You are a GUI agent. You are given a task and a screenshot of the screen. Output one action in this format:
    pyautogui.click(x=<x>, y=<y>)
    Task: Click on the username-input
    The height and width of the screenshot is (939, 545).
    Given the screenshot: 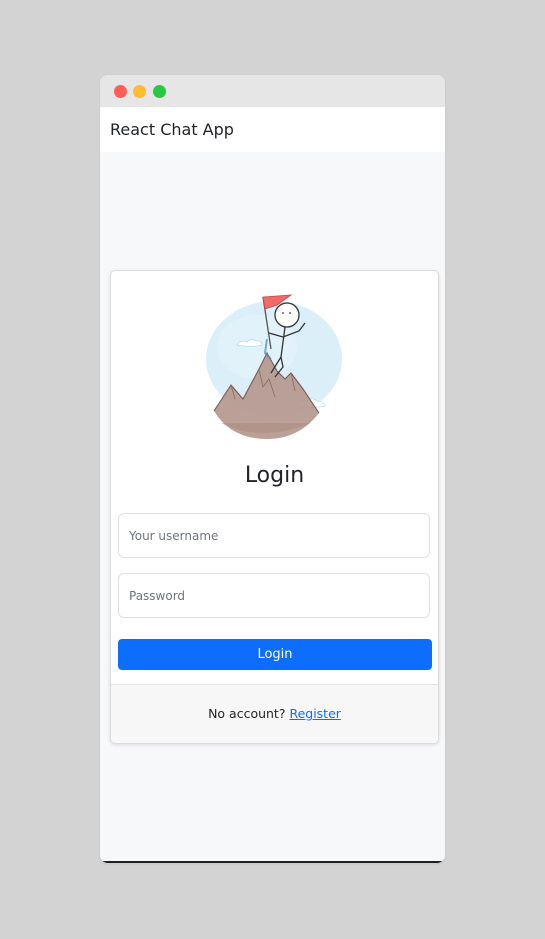 What is the action you would take?
    pyautogui.click(x=274, y=535)
    